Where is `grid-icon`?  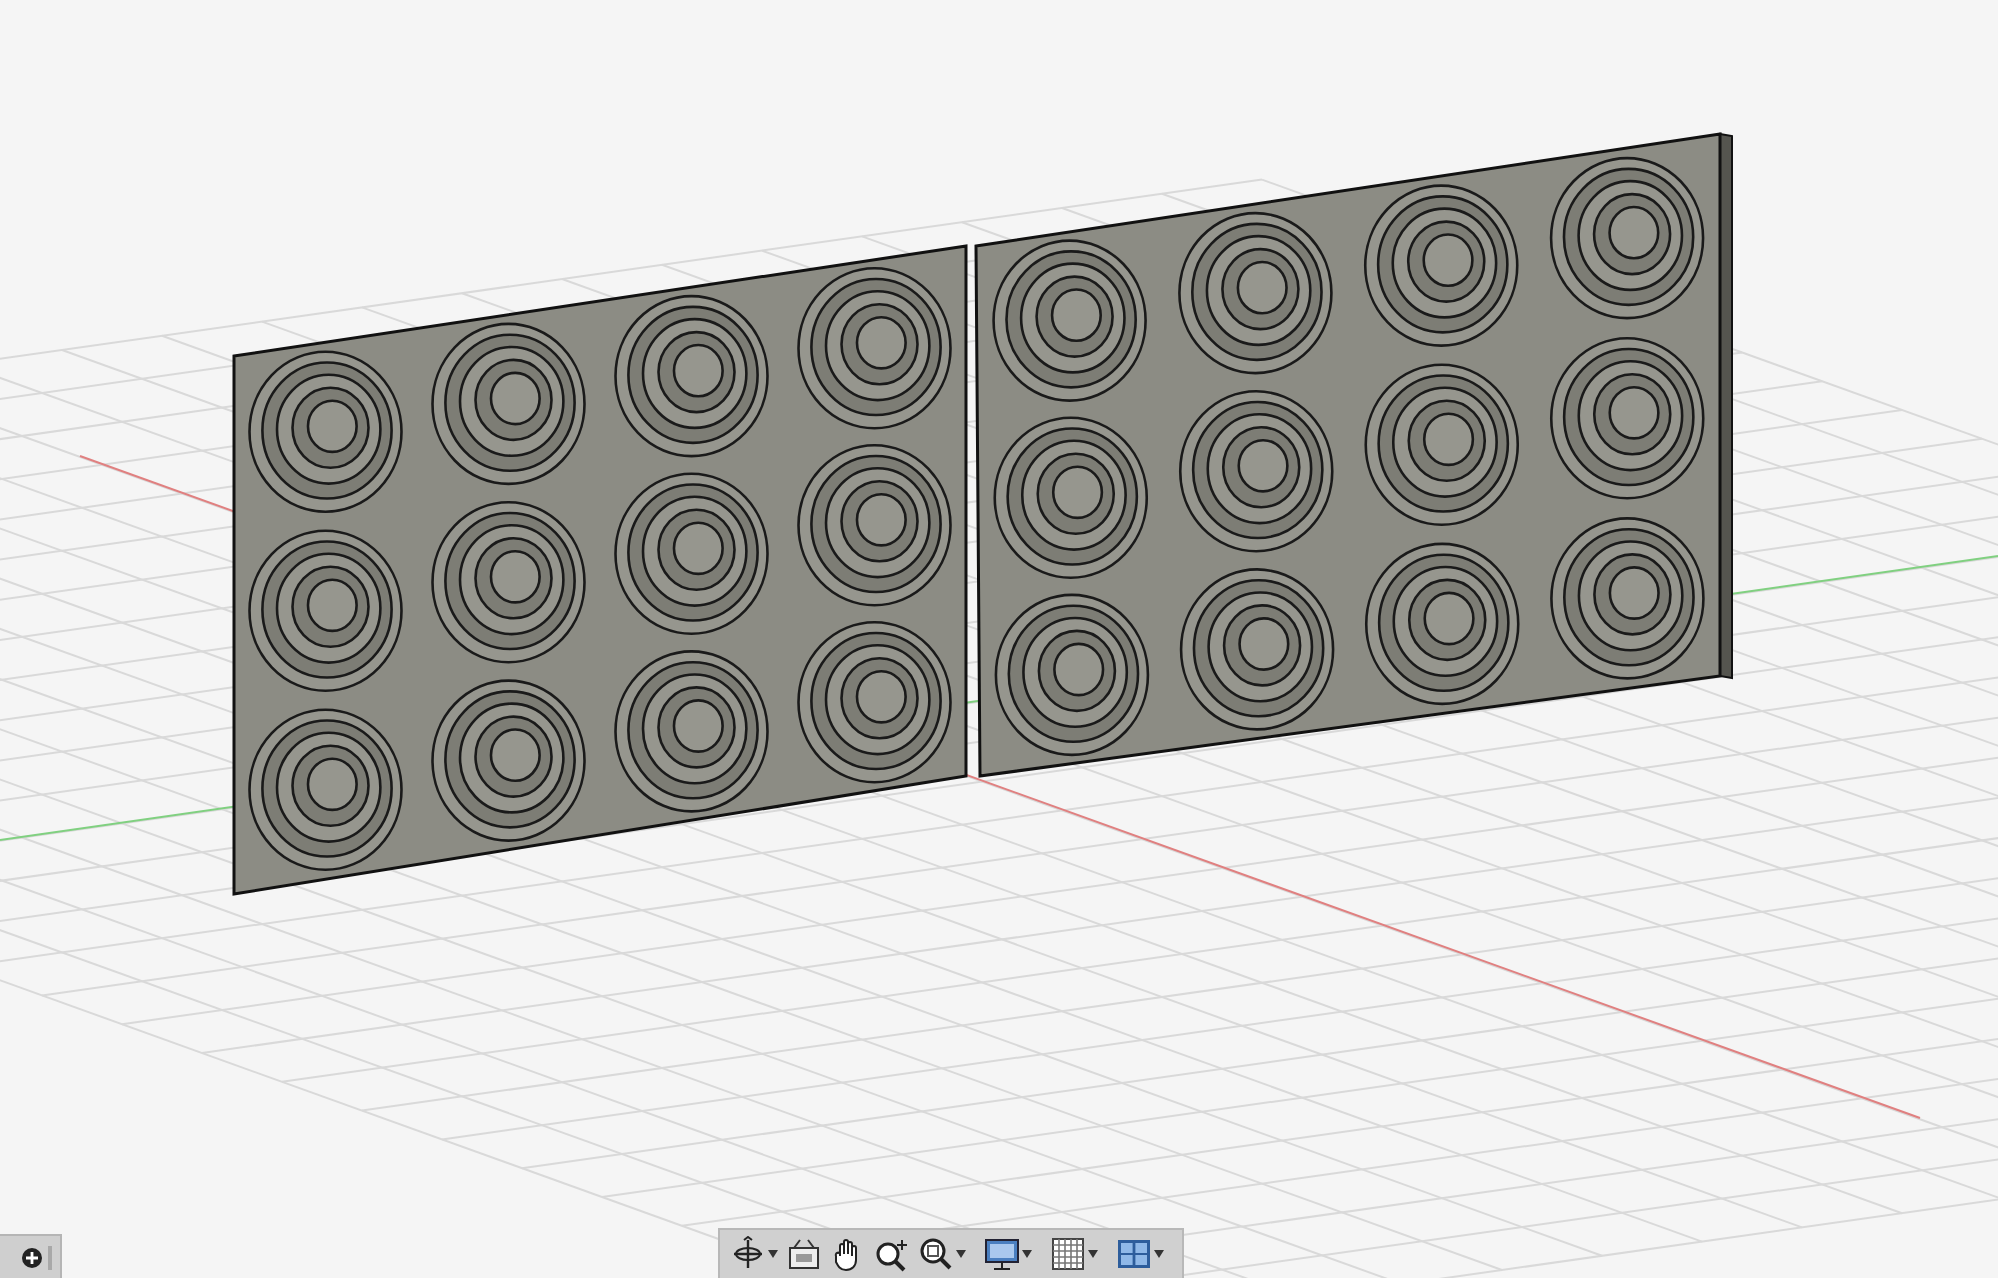 grid-icon is located at coordinates (1068, 1254).